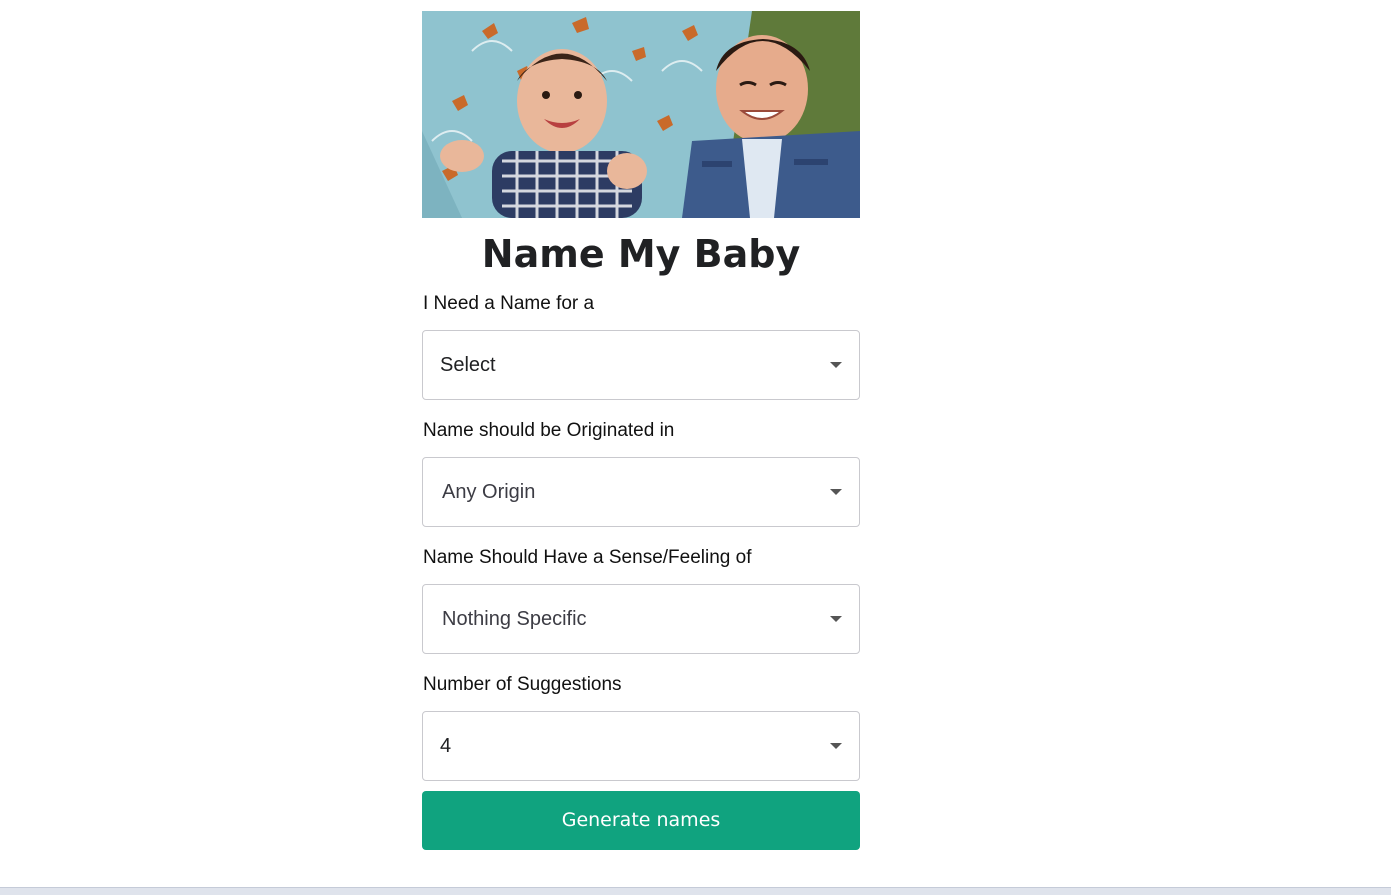 The width and height of the screenshot is (1391, 895). What do you see at coordinates (522, 684) in the screenshot?
I see `count-label: Number of Suggestions` at bounding box center [522, 684].